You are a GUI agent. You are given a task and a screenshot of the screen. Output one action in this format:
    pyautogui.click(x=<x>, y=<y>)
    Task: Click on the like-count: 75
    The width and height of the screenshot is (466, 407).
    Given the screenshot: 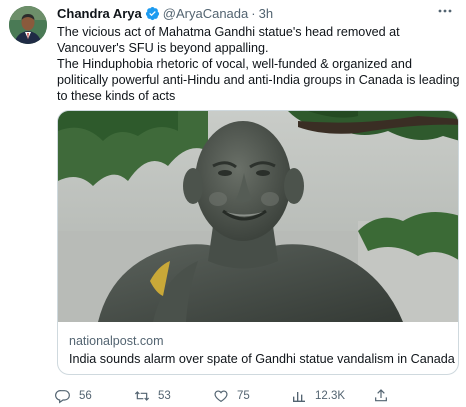 What is the action you would take?
    pyautogui.click(x=243, y=396)
    